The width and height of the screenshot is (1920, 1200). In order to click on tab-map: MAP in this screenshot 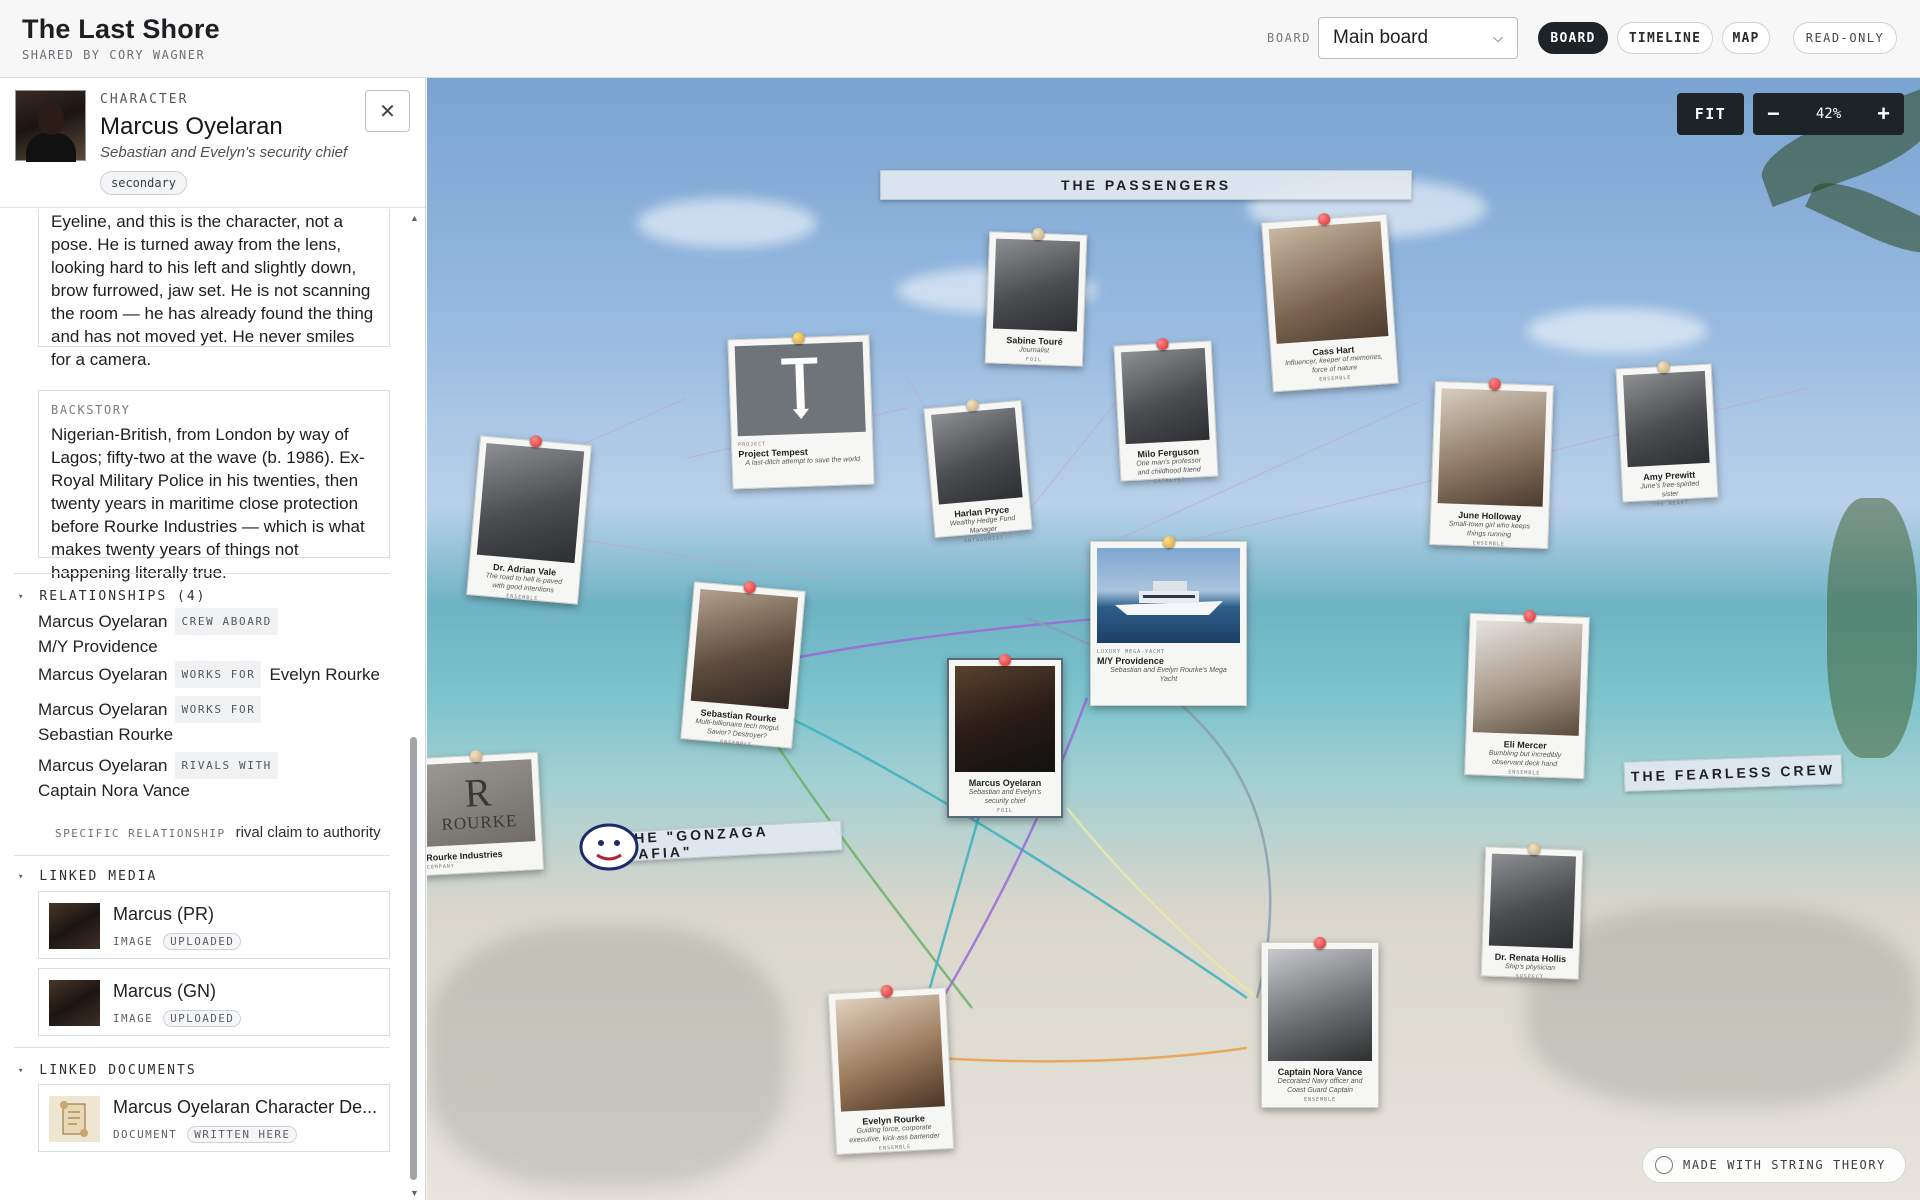, I will do `click(1746, 38)`.